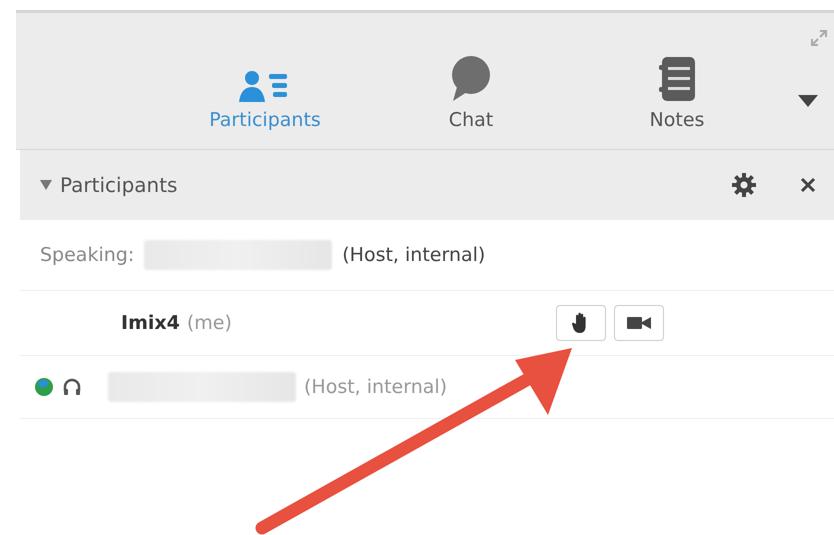  I want to click on raise-hand-button, so click(581, 323).